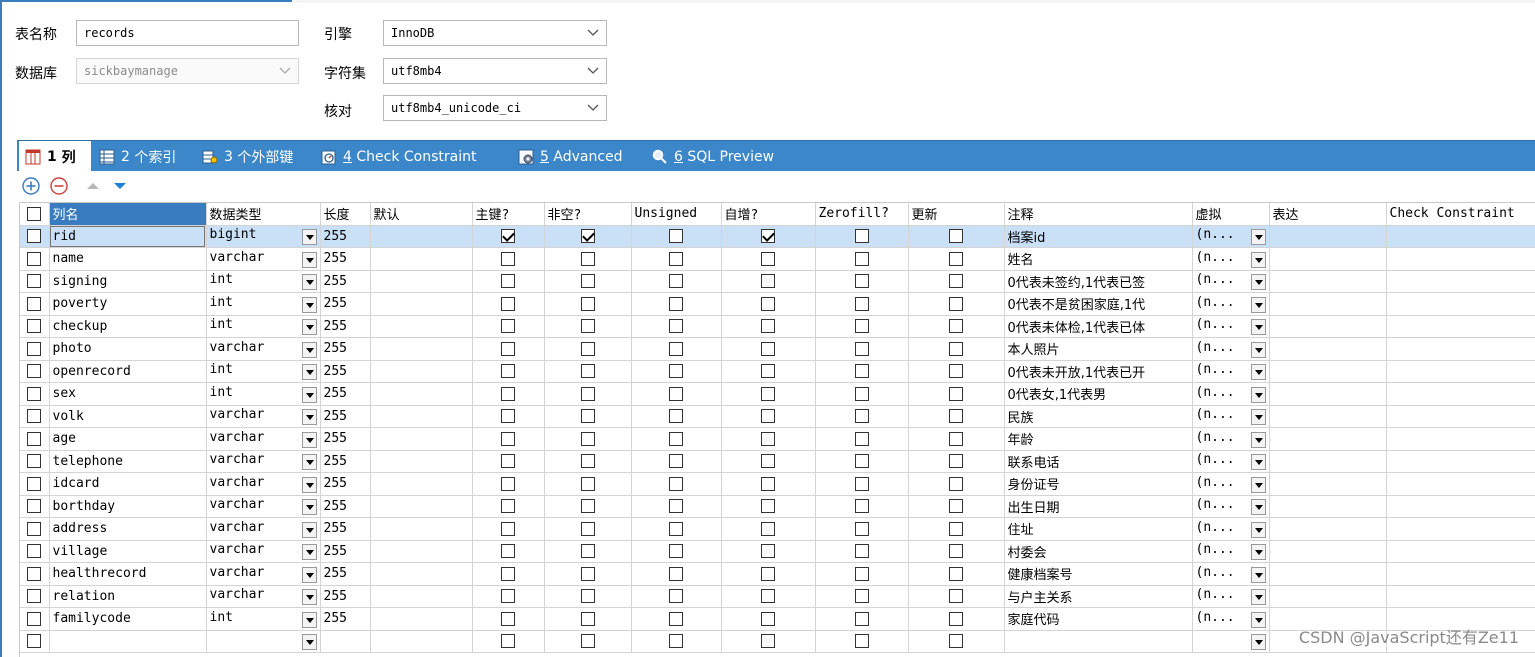 This screenshot has width=1535, height=657. Describe the element at coordinates (263, 236) in the screenshot. I see `column-type-cell: bigint` at that location.